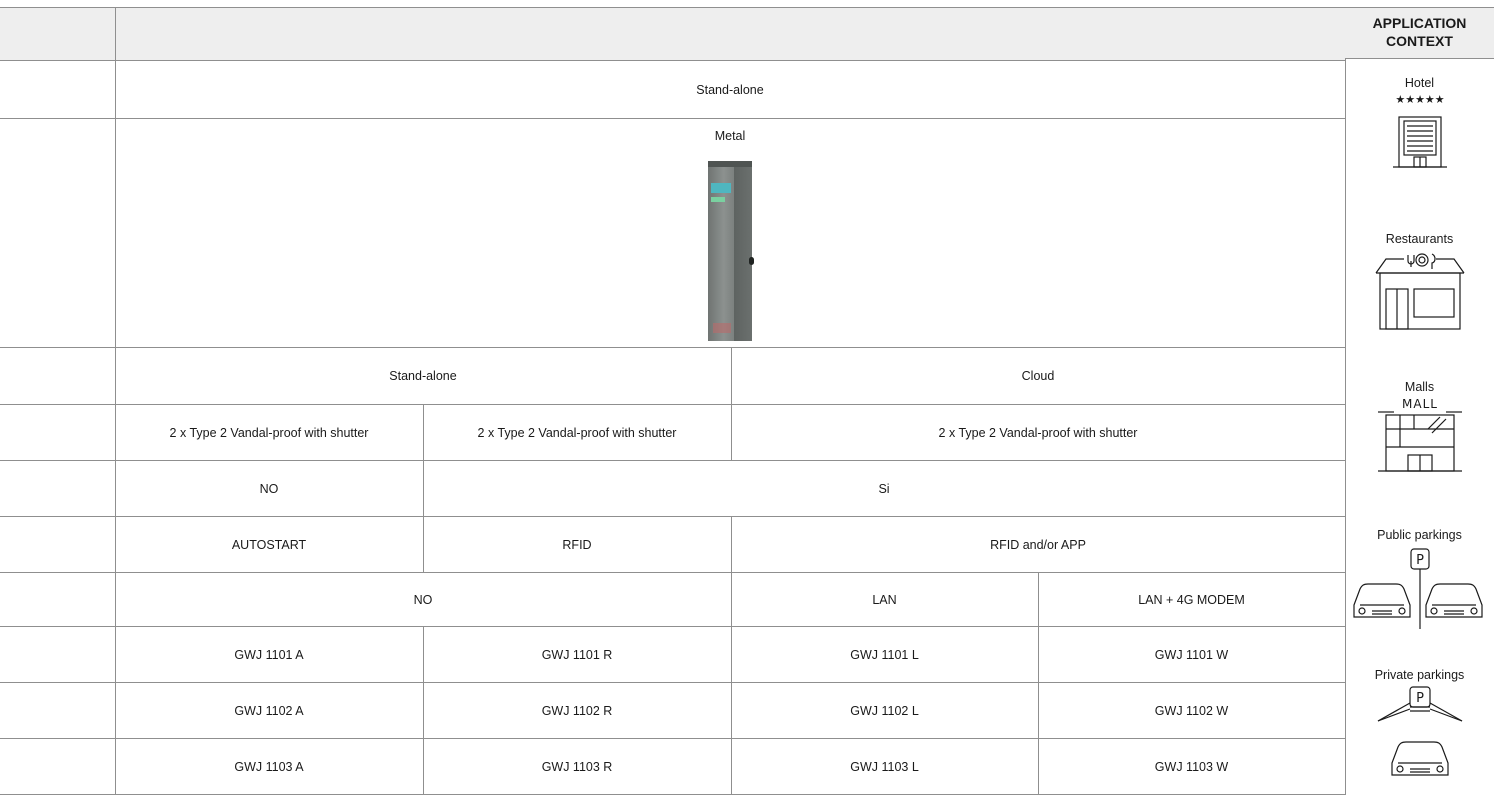 Image resolution: width=1494 pixels, height=795 pixels. I want to click on option-cell: NO, so click(269, 488).